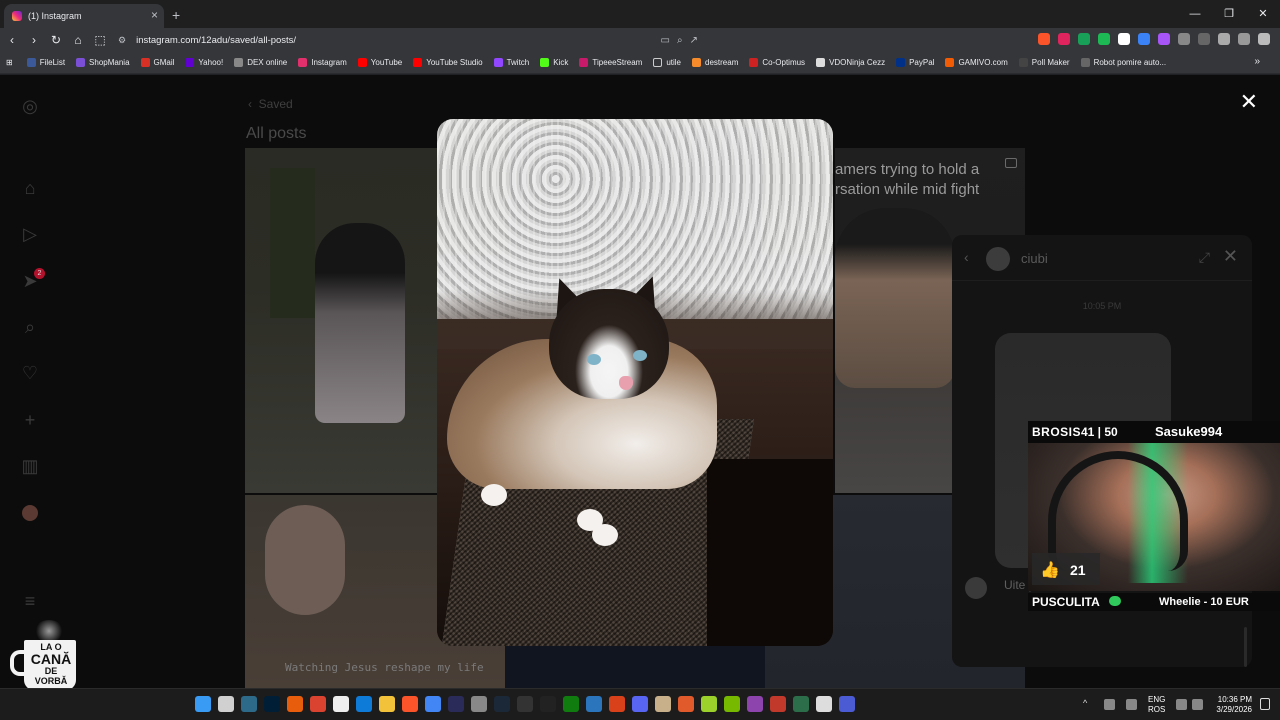 This screenshot has height=720, width=1280. What do you see at coordinates (1229, 14) in the screenshot?
I see `maximize-button: ❐` at bounding box center [1229, 14].